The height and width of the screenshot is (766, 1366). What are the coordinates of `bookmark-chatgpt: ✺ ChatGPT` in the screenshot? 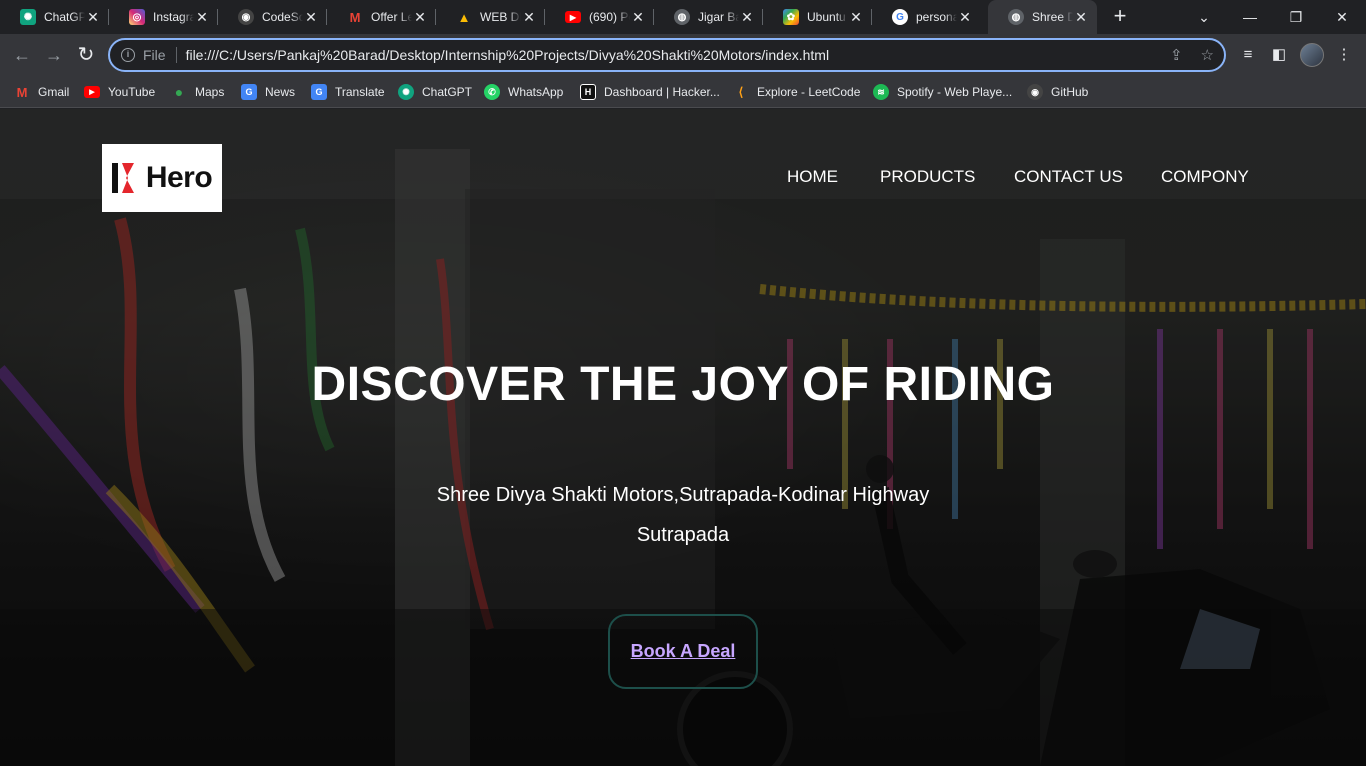 It's located at (435, 92).